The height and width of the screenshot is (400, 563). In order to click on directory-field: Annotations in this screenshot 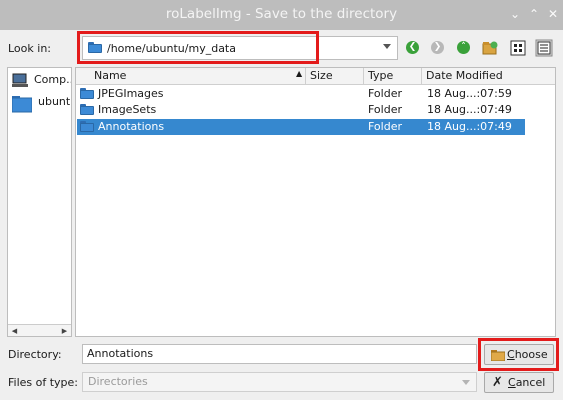, I will do `click(279, 354)`.